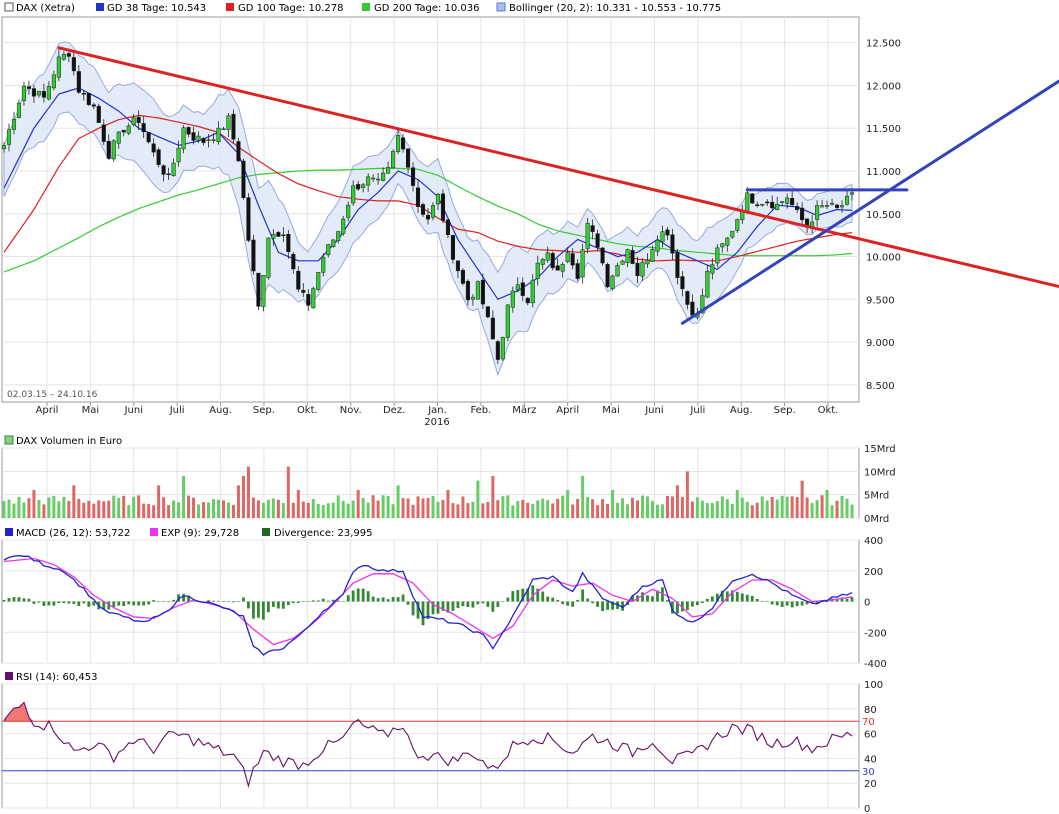 The height and width of the screenshot is (814, 1059). What do you see at coordinates (867, 809) in the screenshot?
I see `rsi-y-tick: 0` at bounding box center [867, 809].